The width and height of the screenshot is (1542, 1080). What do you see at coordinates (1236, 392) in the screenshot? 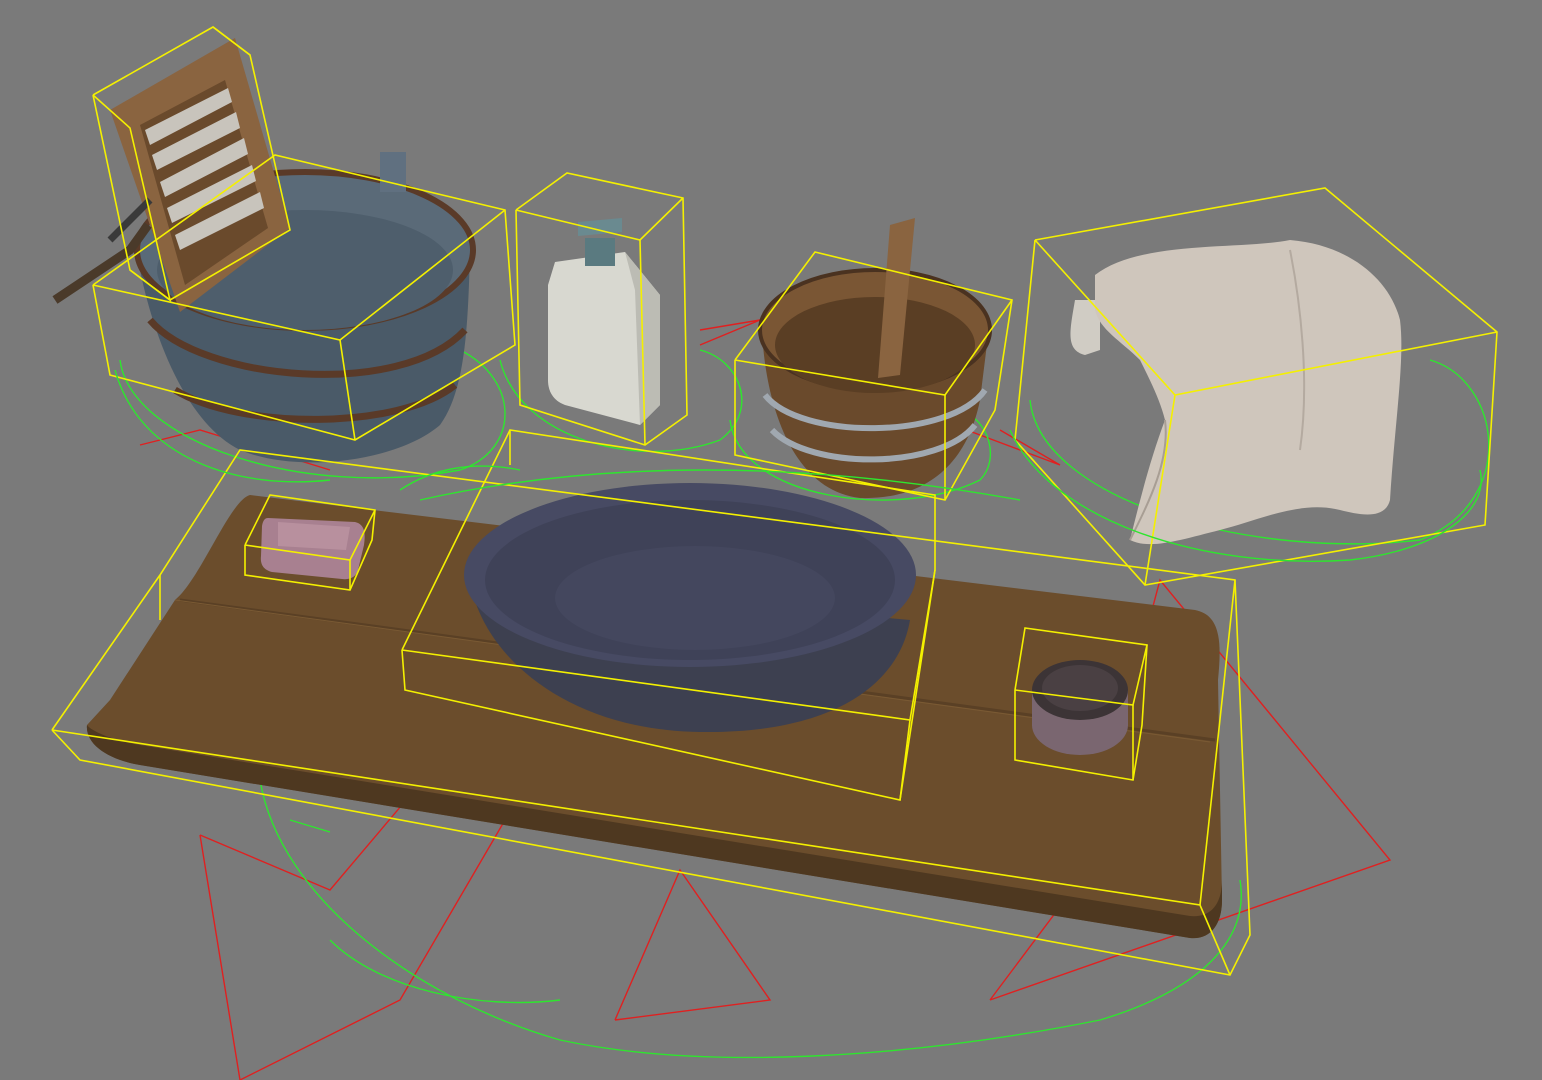
I see `stool-with-cloth` at bounding box center [1236, 392].